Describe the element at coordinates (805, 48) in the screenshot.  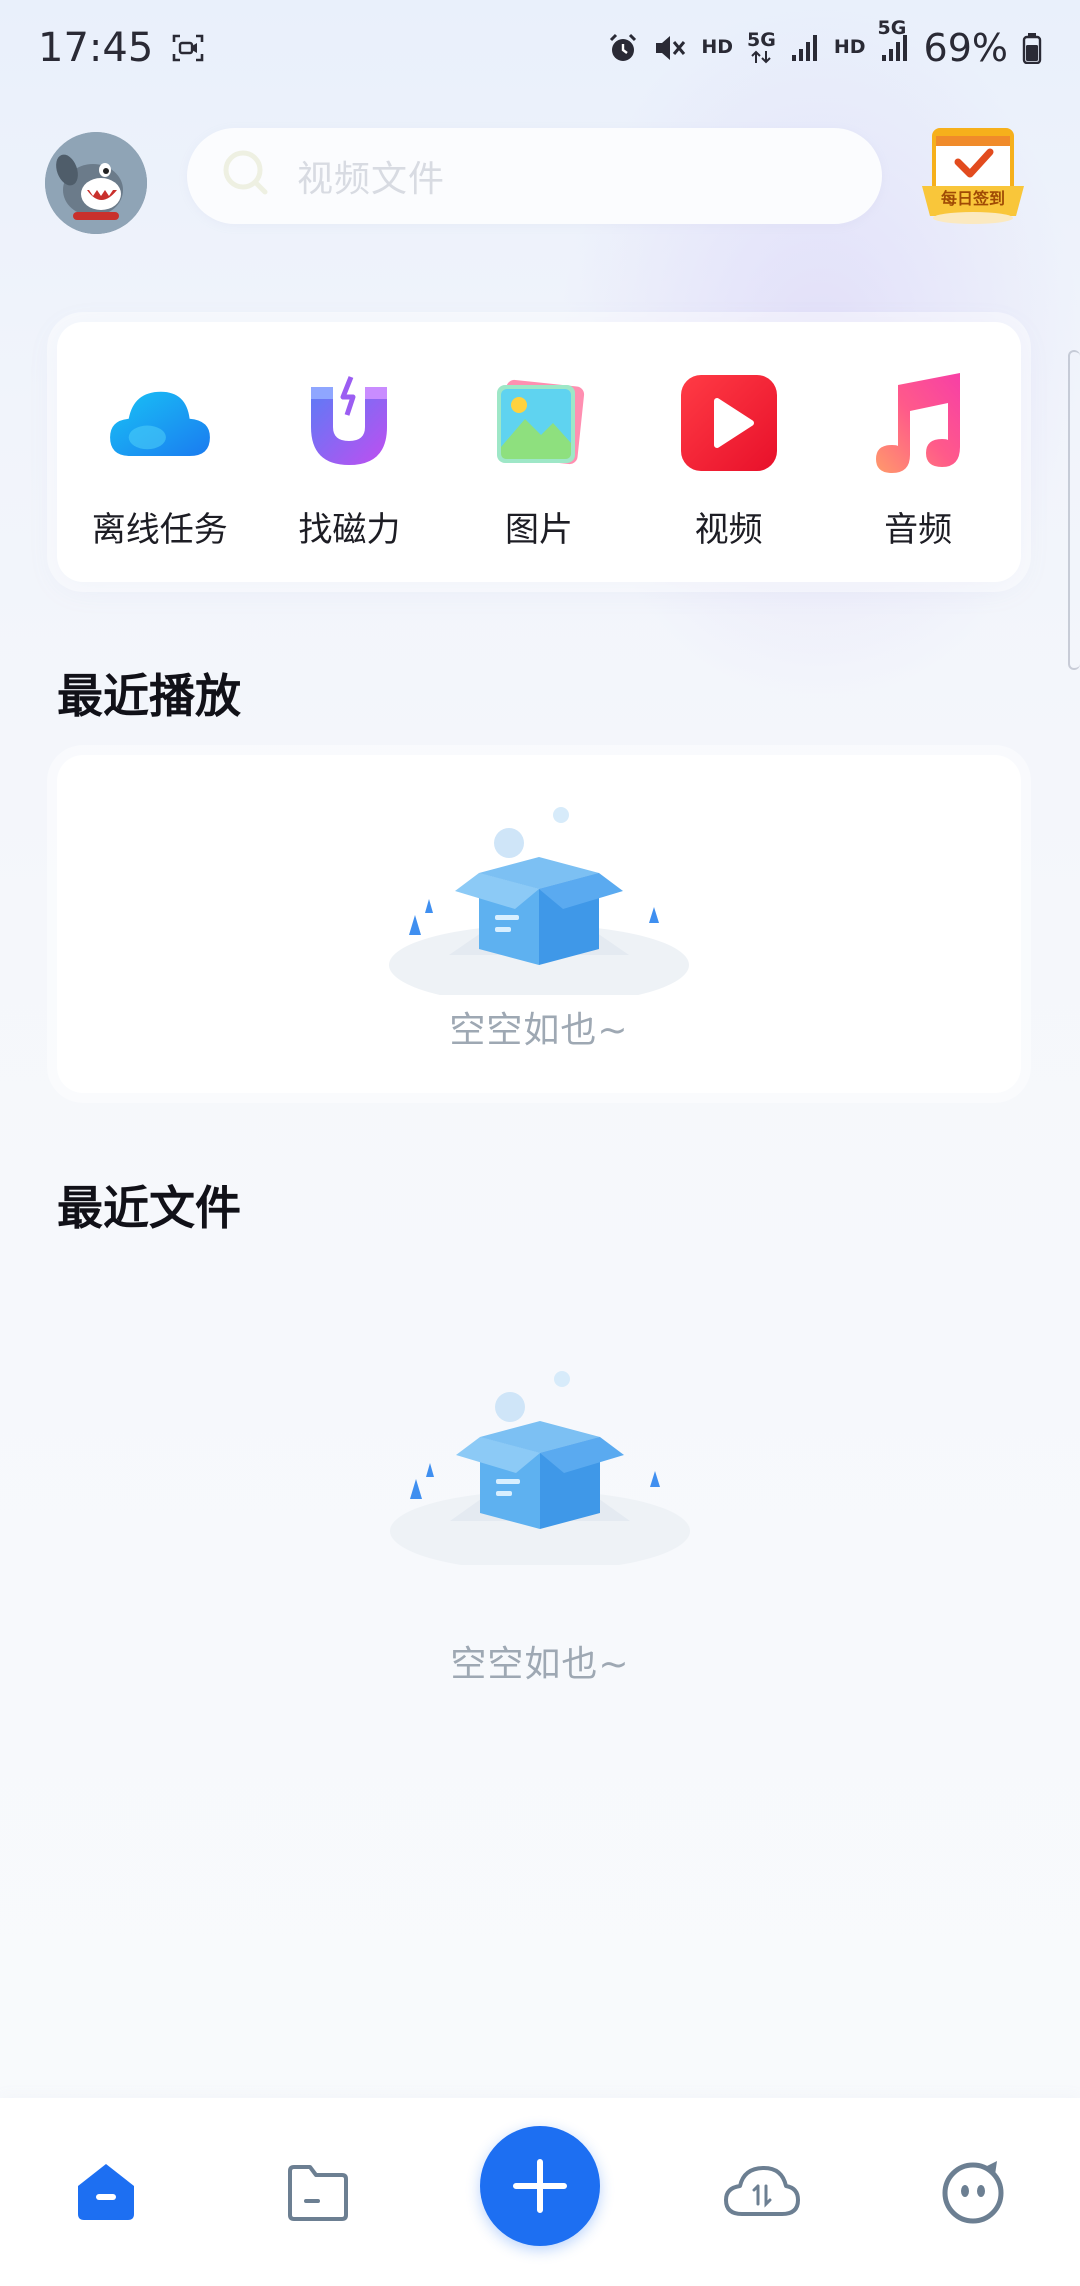
I see `signal-icon` at that location.